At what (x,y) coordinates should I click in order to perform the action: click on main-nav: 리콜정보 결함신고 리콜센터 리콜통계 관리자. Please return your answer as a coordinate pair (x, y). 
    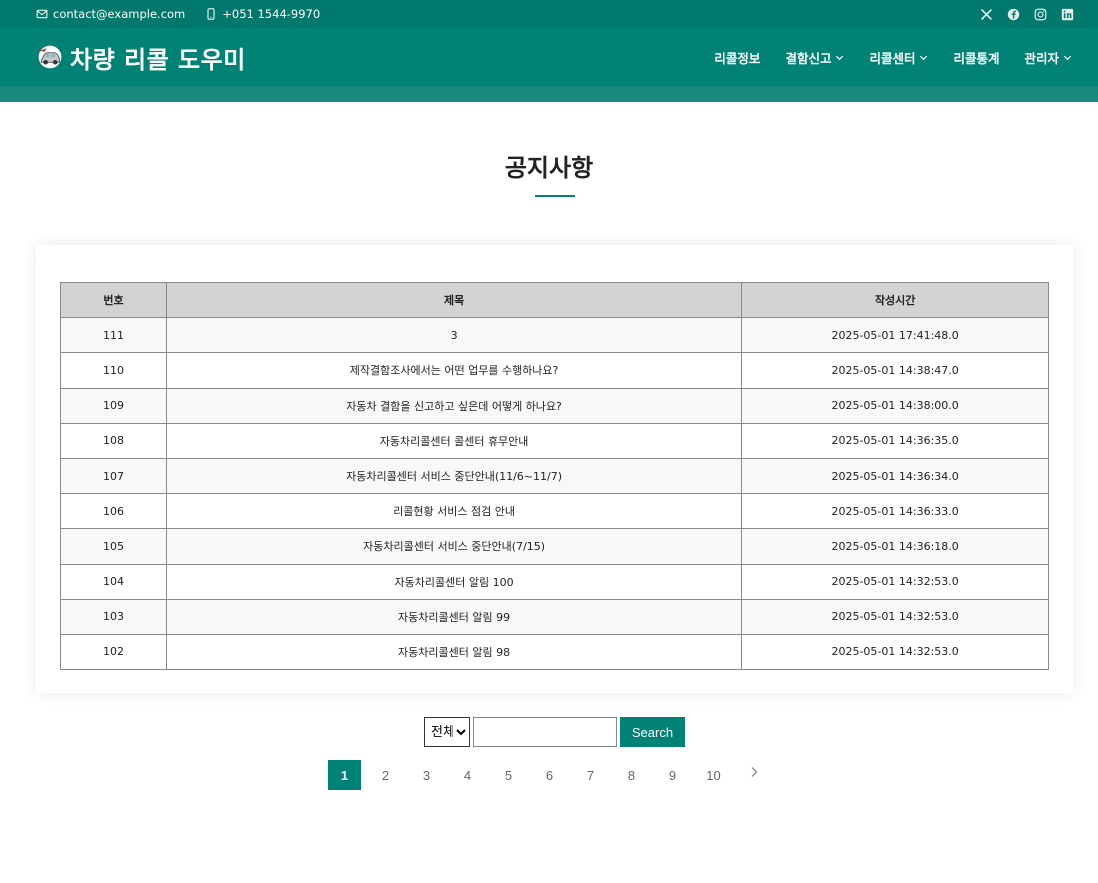
    Looking at the image, I should click on (880, 57).